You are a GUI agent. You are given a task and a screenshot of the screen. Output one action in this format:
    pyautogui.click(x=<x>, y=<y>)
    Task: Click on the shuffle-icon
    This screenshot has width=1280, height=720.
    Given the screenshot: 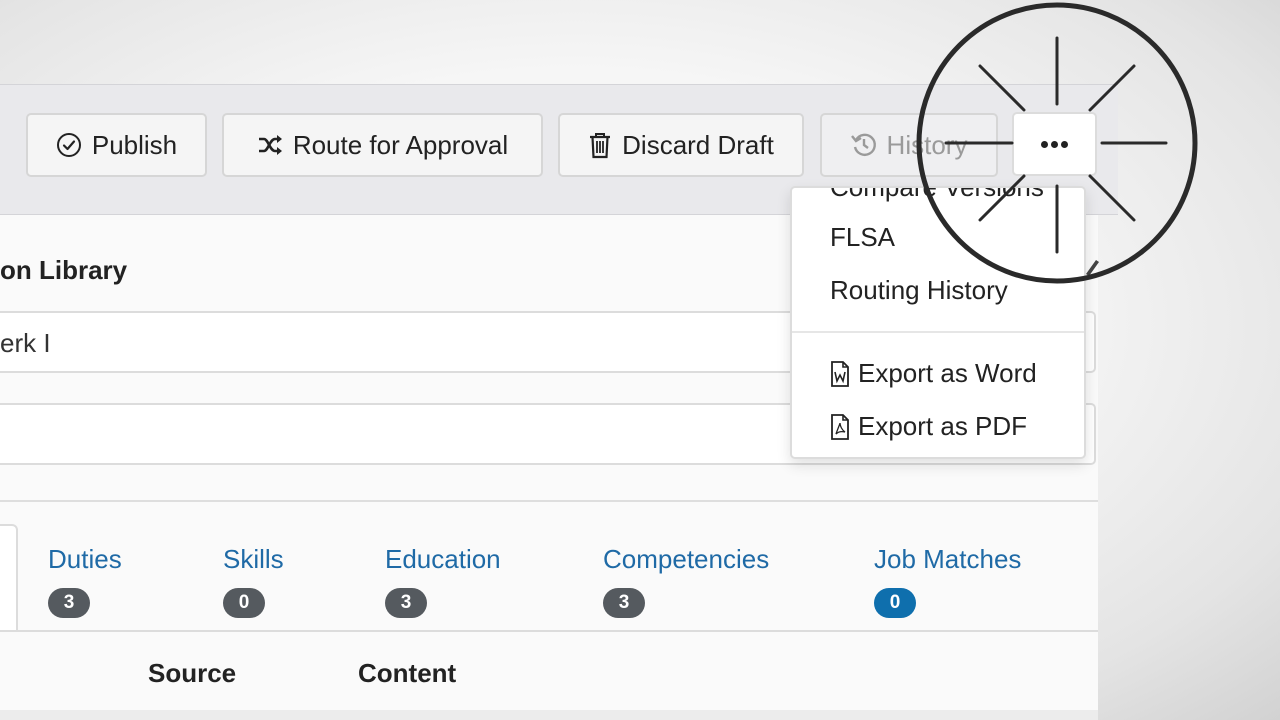 What is the action you would take?
    pyautogui.click(x=270, y=145)
    